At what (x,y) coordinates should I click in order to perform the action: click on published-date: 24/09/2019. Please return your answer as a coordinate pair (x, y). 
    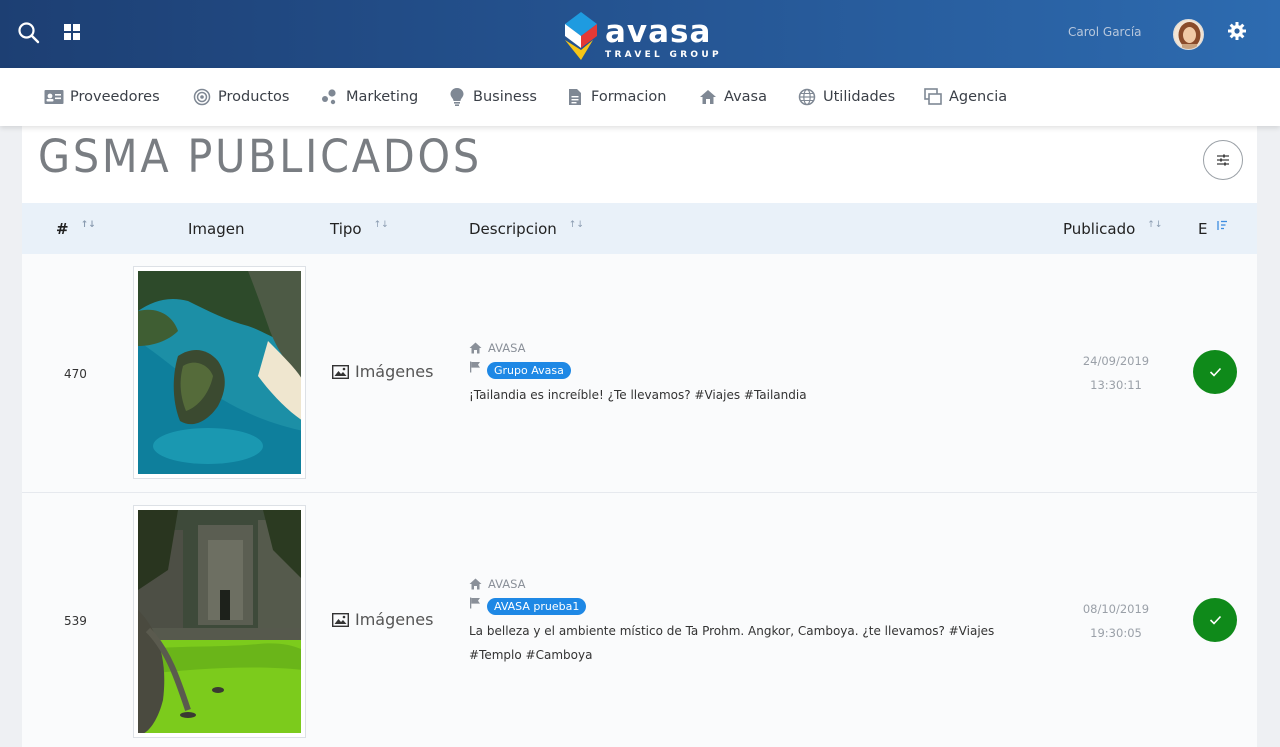
    Looking at the image, I should click on (1116, 361).